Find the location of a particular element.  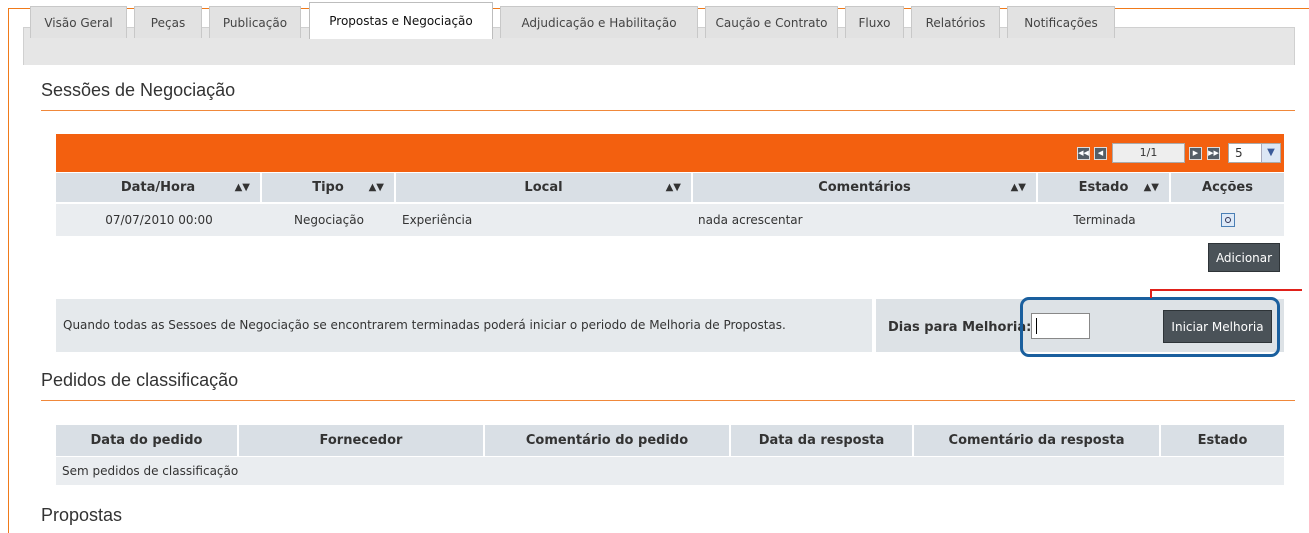

col-label: Fornecedor is located at coordinates (361, 440).